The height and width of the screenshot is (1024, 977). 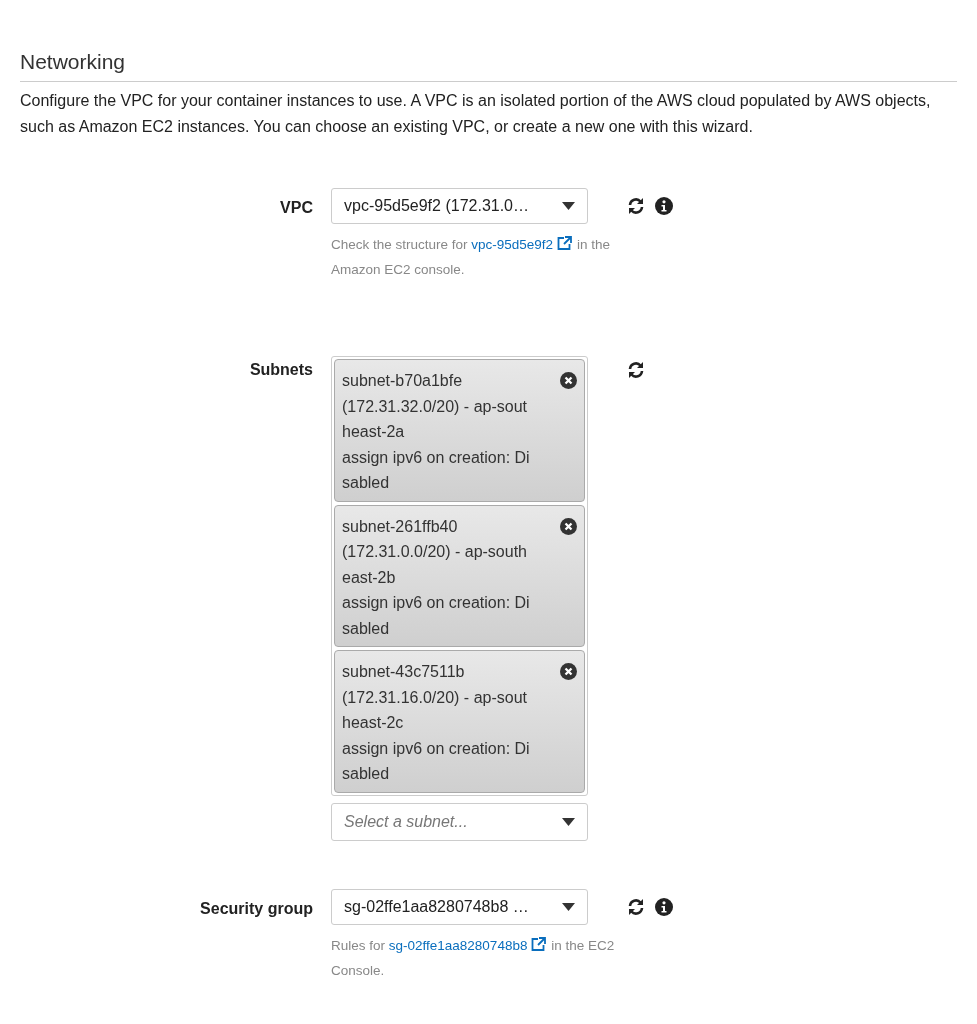 What do you see at coordinates (459, 721) in the screenshot?
I see `subnet-tag: subnet-43c7511b (172.31.16.0/20) - ap-sout heast-2c assign ipv6 on creation: Di sabled` at bounding box center [459, 721].